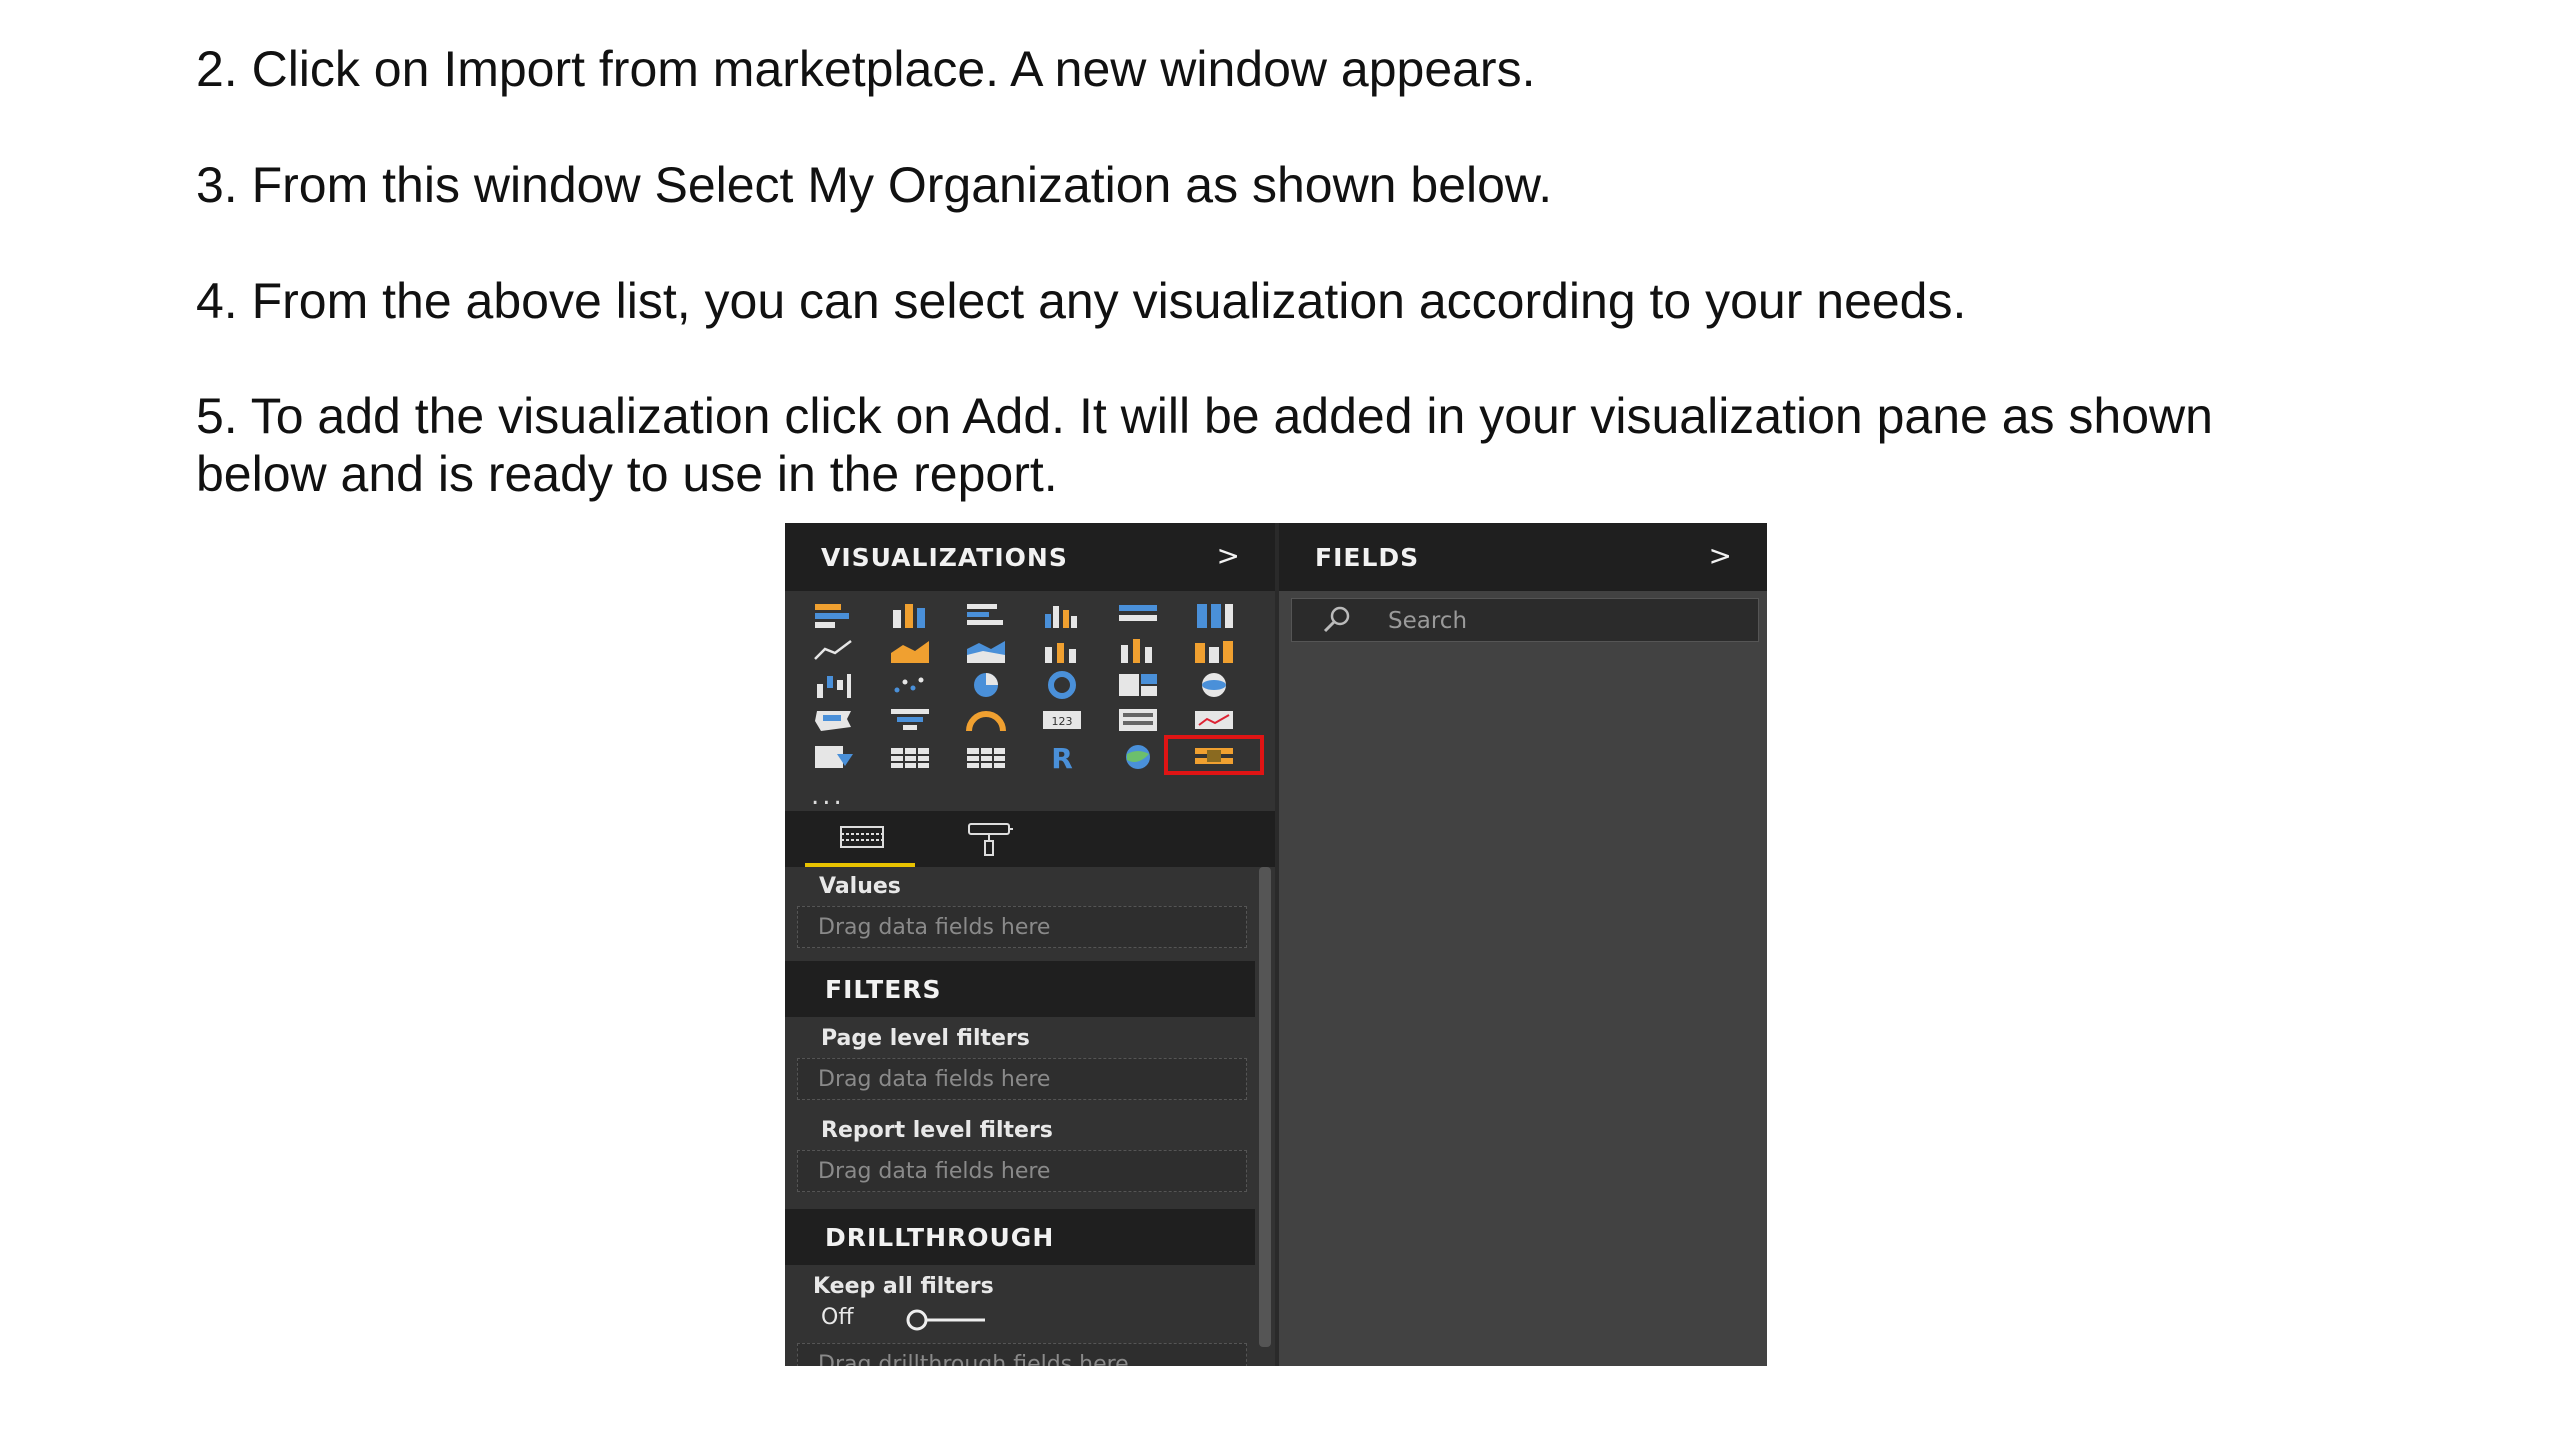 The width and height of the screenshot is (2560, 1440). What do you see at coordinates (1022, 1079) in the screenshot?
I see `page-level-filters-well: Drag data fields here` at bounding box center [1022, 1079].